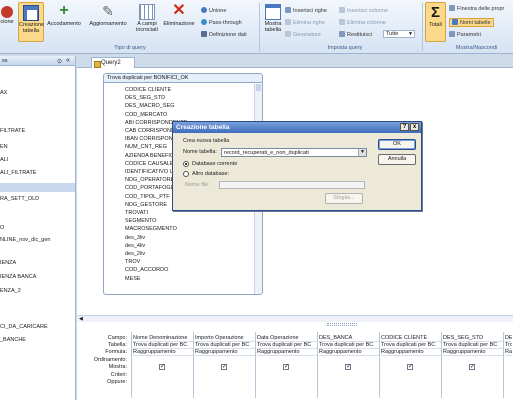 The height and width of the screenshot is (400, 513). I want to click on radio-altro-database, so click(186, 174).